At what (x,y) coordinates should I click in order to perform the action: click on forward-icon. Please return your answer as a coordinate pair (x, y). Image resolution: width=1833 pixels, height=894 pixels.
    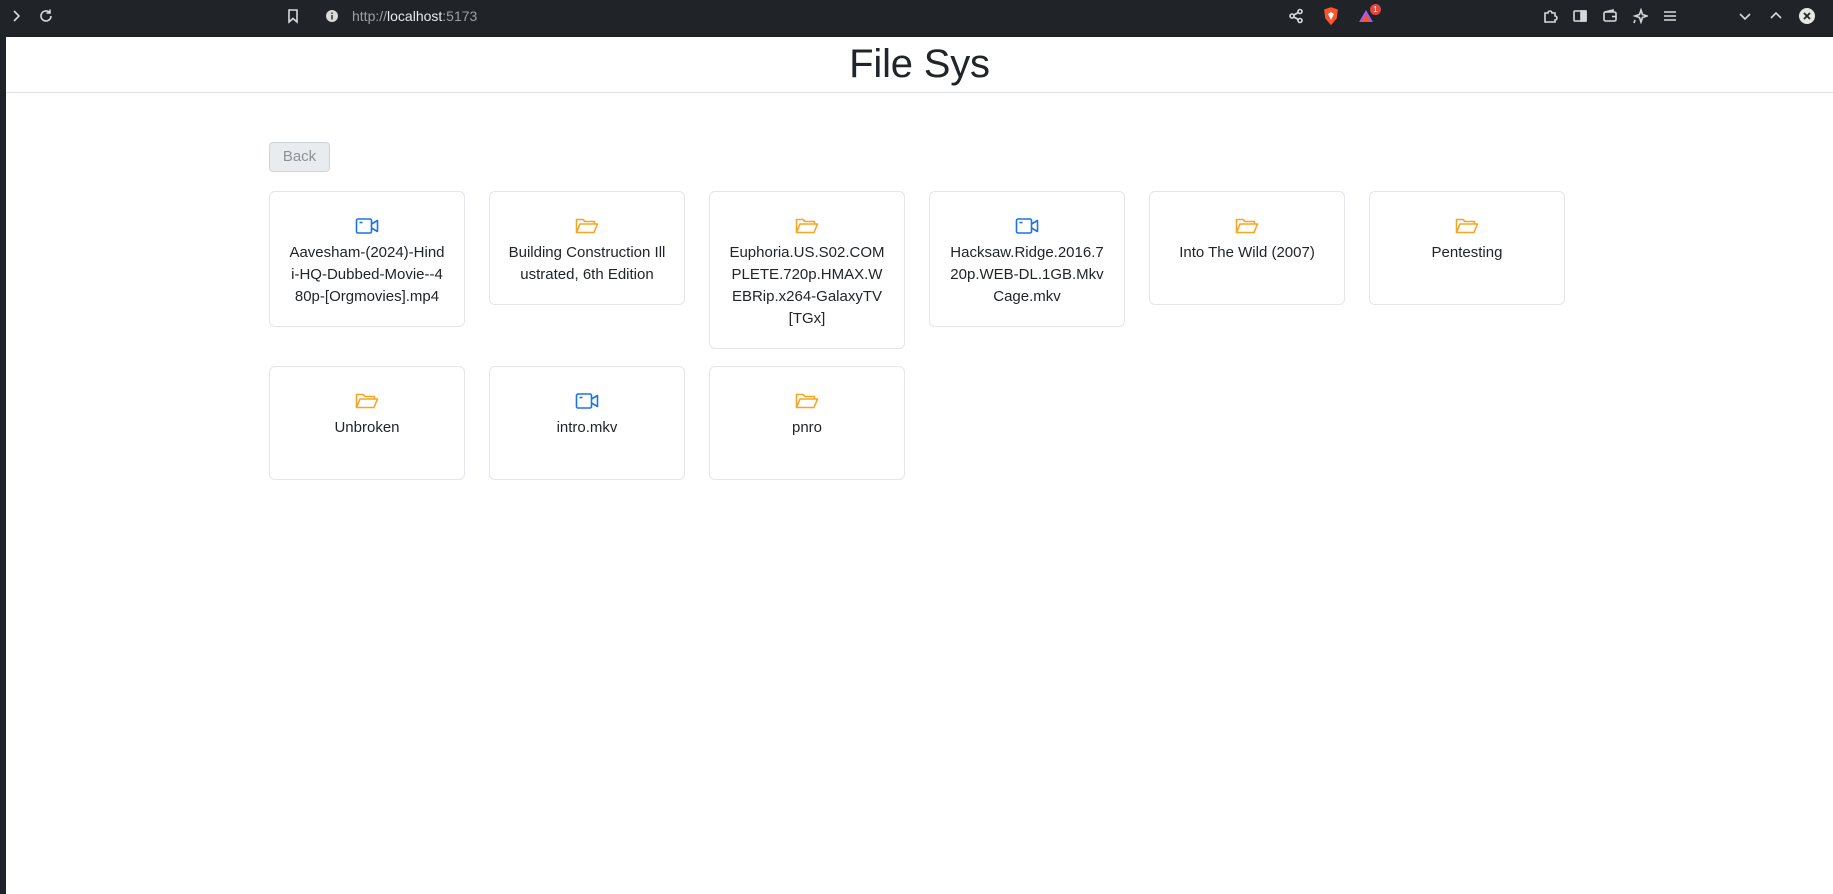
    Looking at the image, I should click on (16, 16).